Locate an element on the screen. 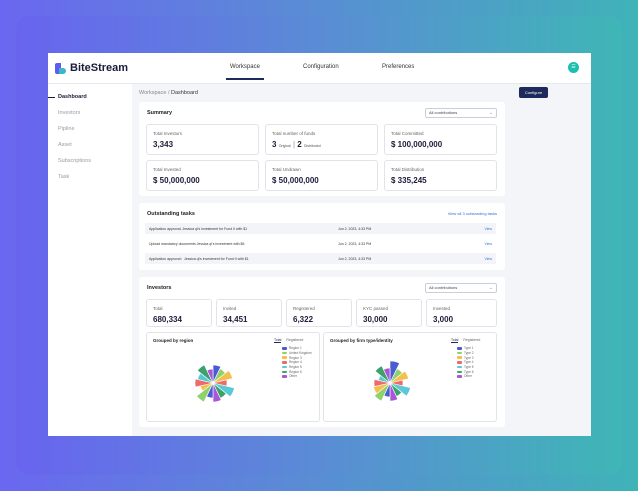 The image size is (638, 491). stat-label: Total Distribution is located at coordinates (408, 169).